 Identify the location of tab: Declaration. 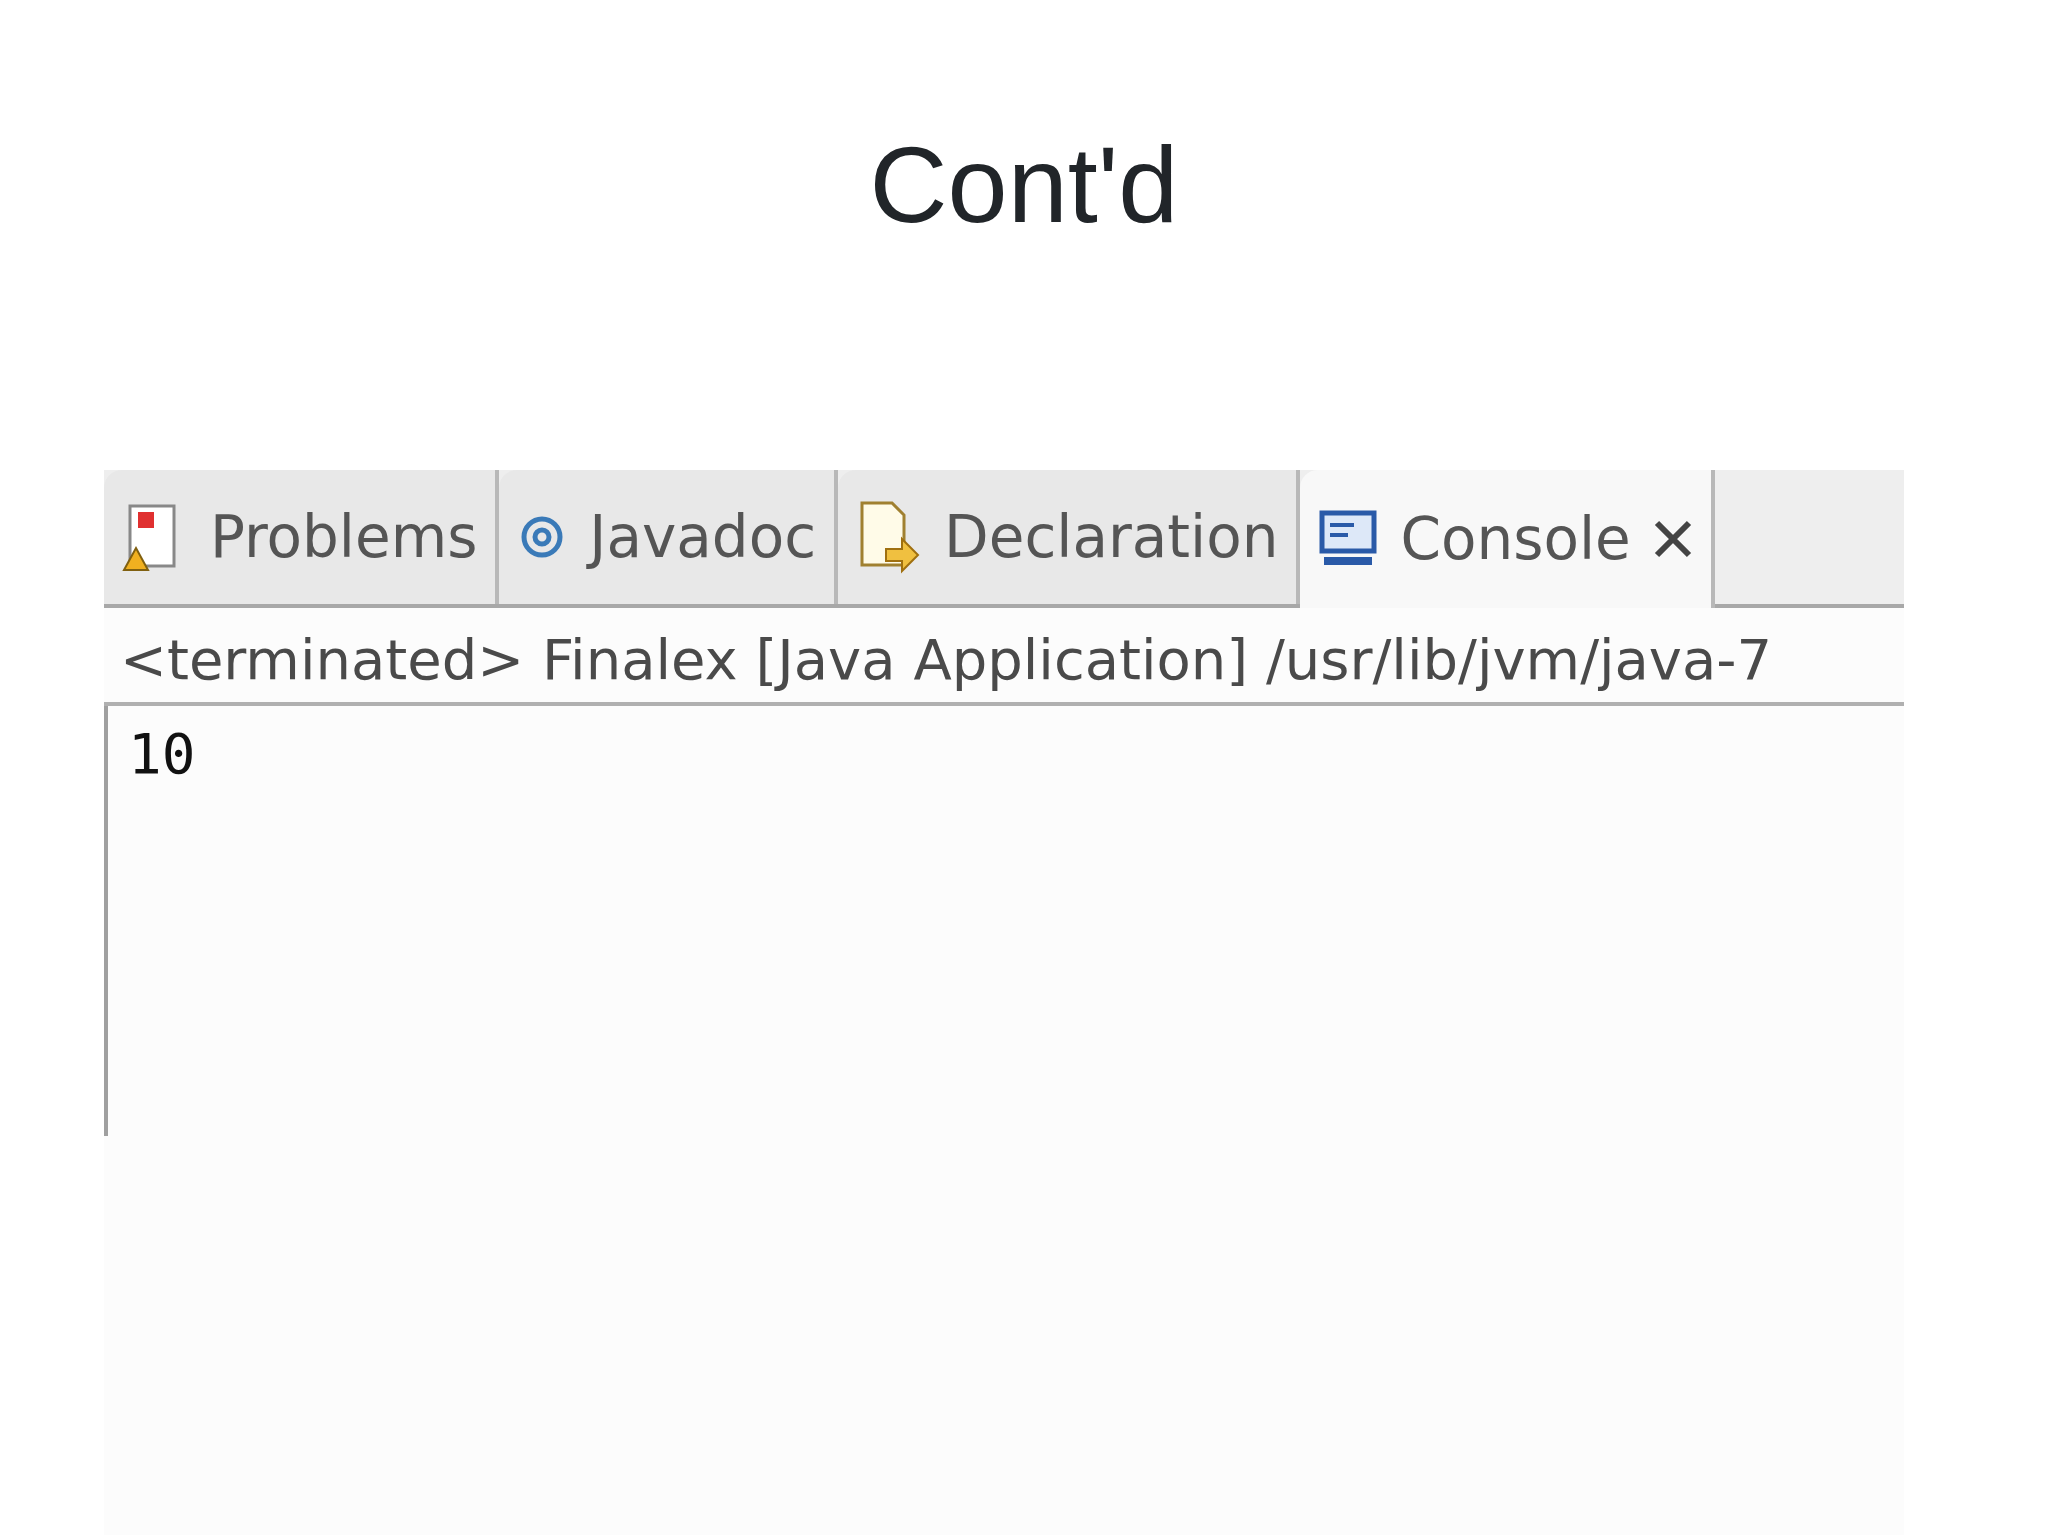
(1069, 537).